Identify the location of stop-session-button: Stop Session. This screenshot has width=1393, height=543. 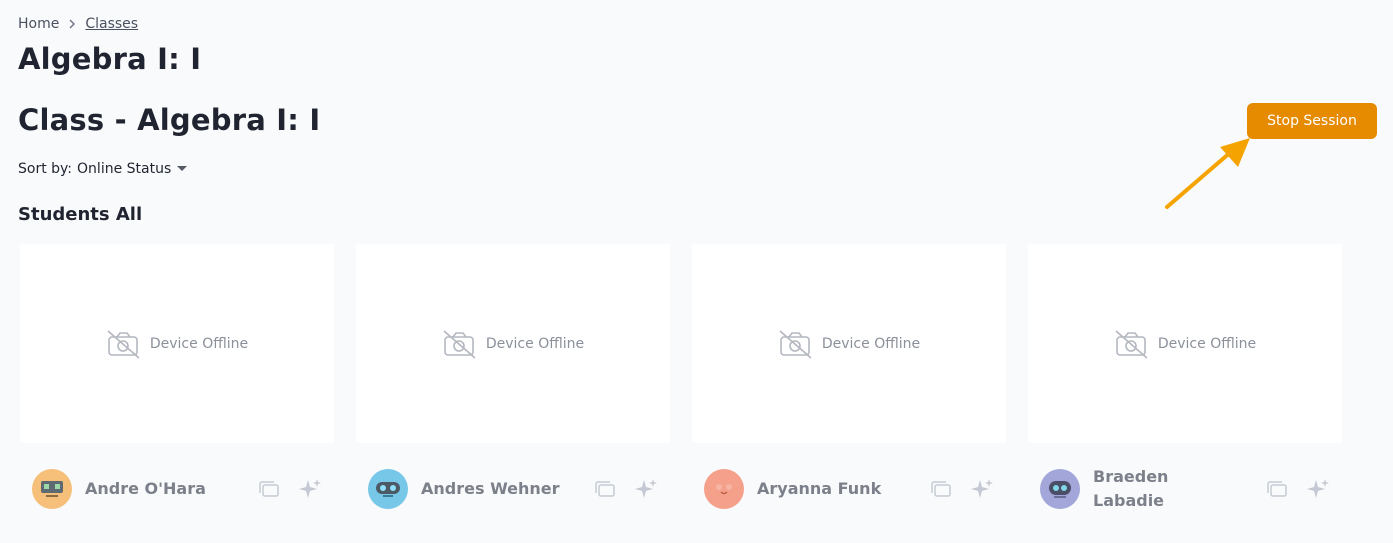
(1312, 121).